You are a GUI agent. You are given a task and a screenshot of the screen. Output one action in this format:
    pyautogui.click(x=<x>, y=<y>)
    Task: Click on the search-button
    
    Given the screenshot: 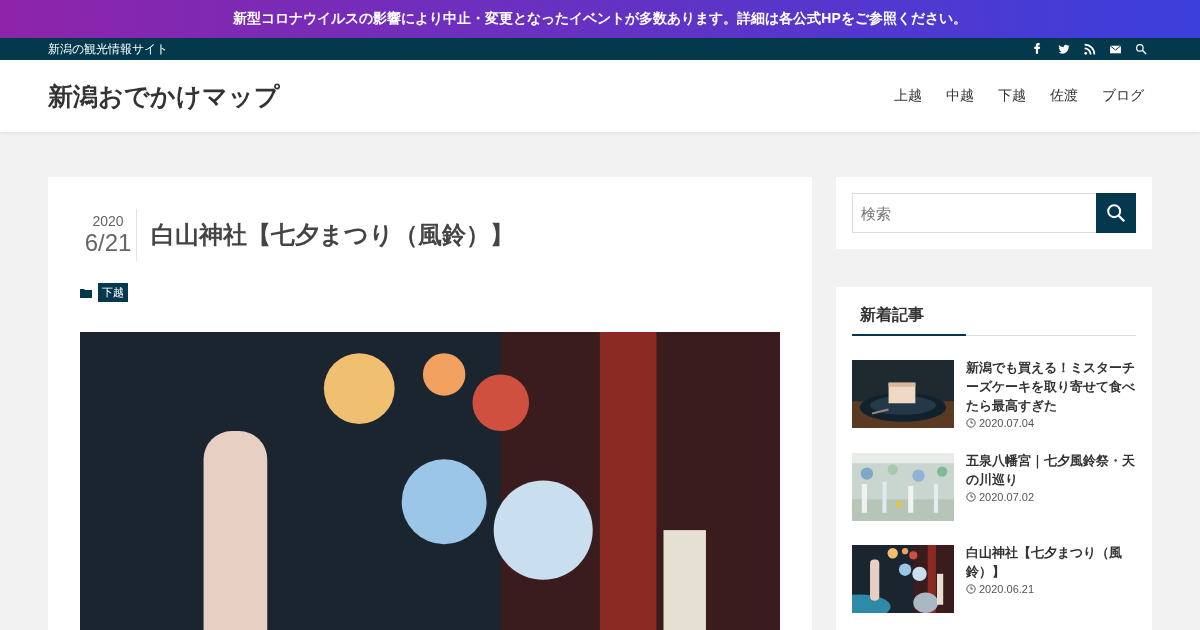 What is the action you would take?
    pyautogui.click(x=1116, y=213)
    